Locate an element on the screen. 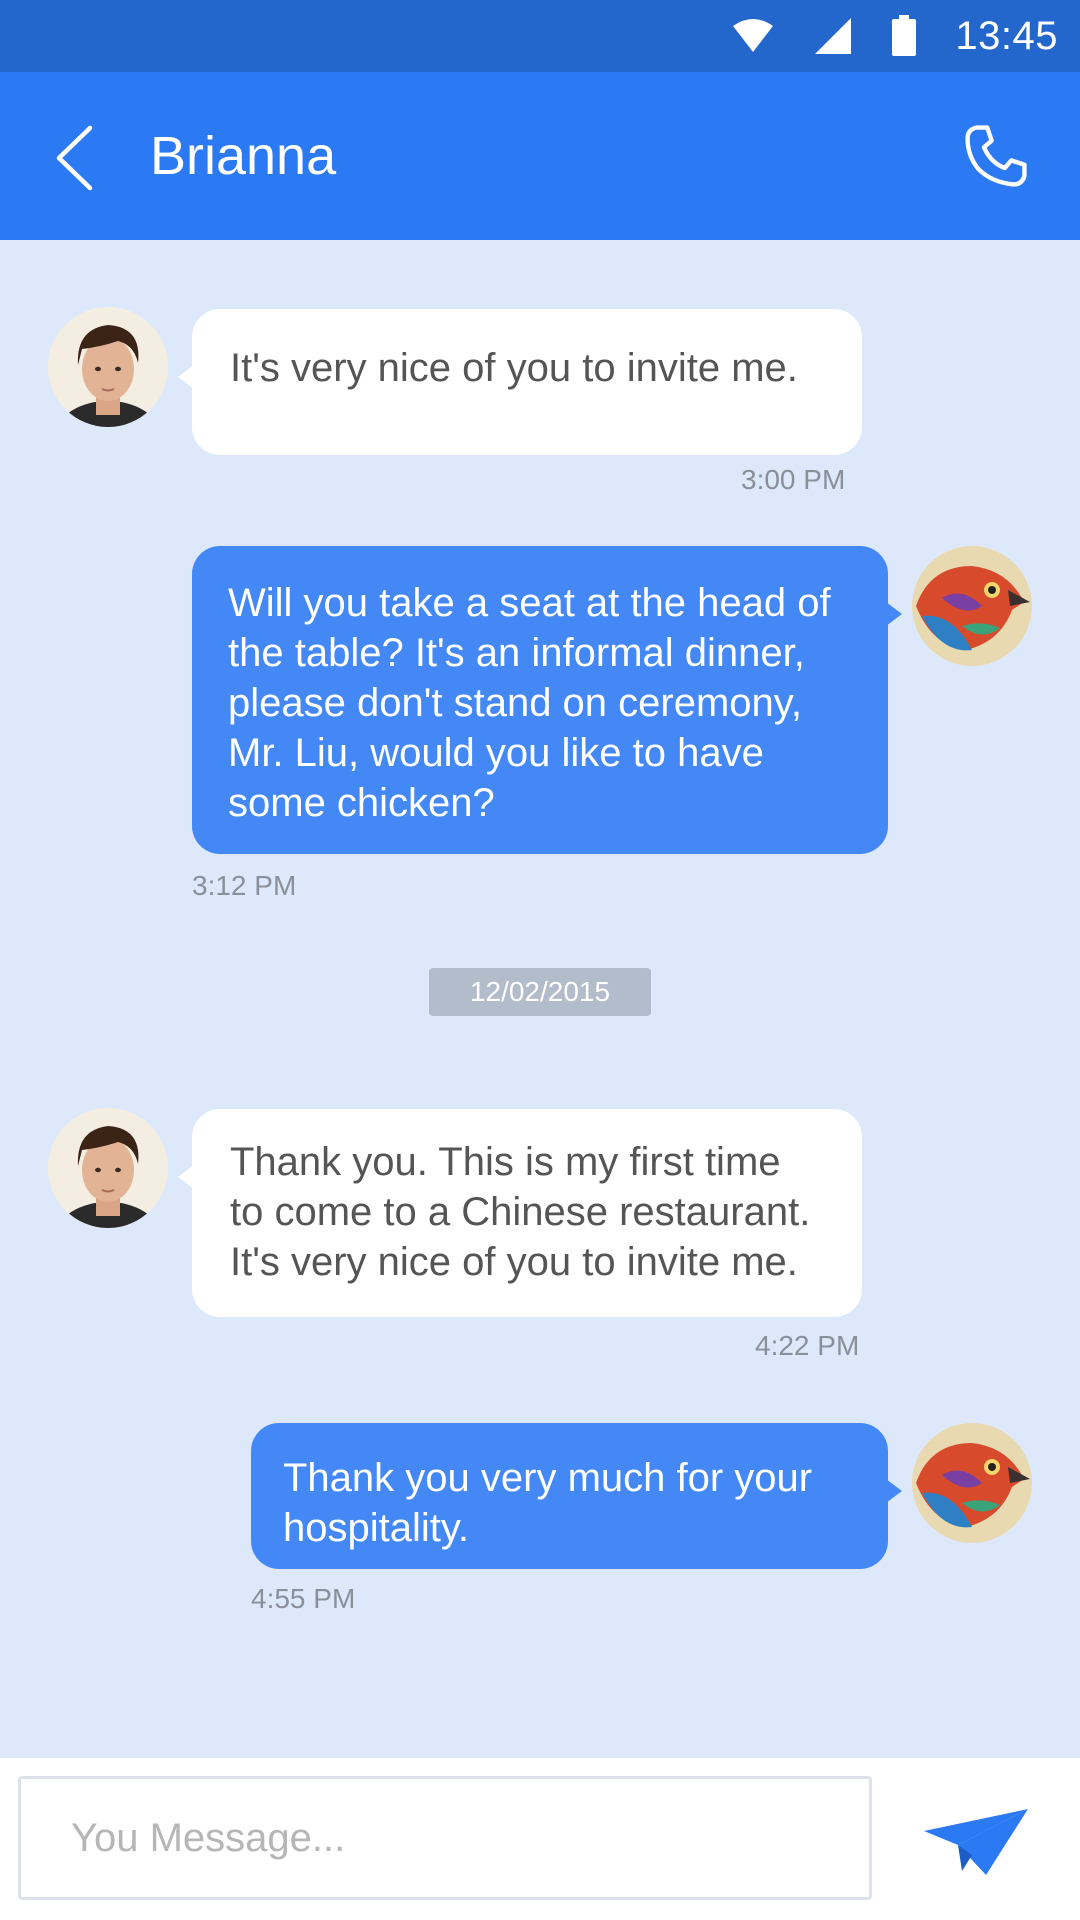 The height and width of the screenshot is (1920, 1080). status-time: 13:45 is located at coordinates (1006, 35).